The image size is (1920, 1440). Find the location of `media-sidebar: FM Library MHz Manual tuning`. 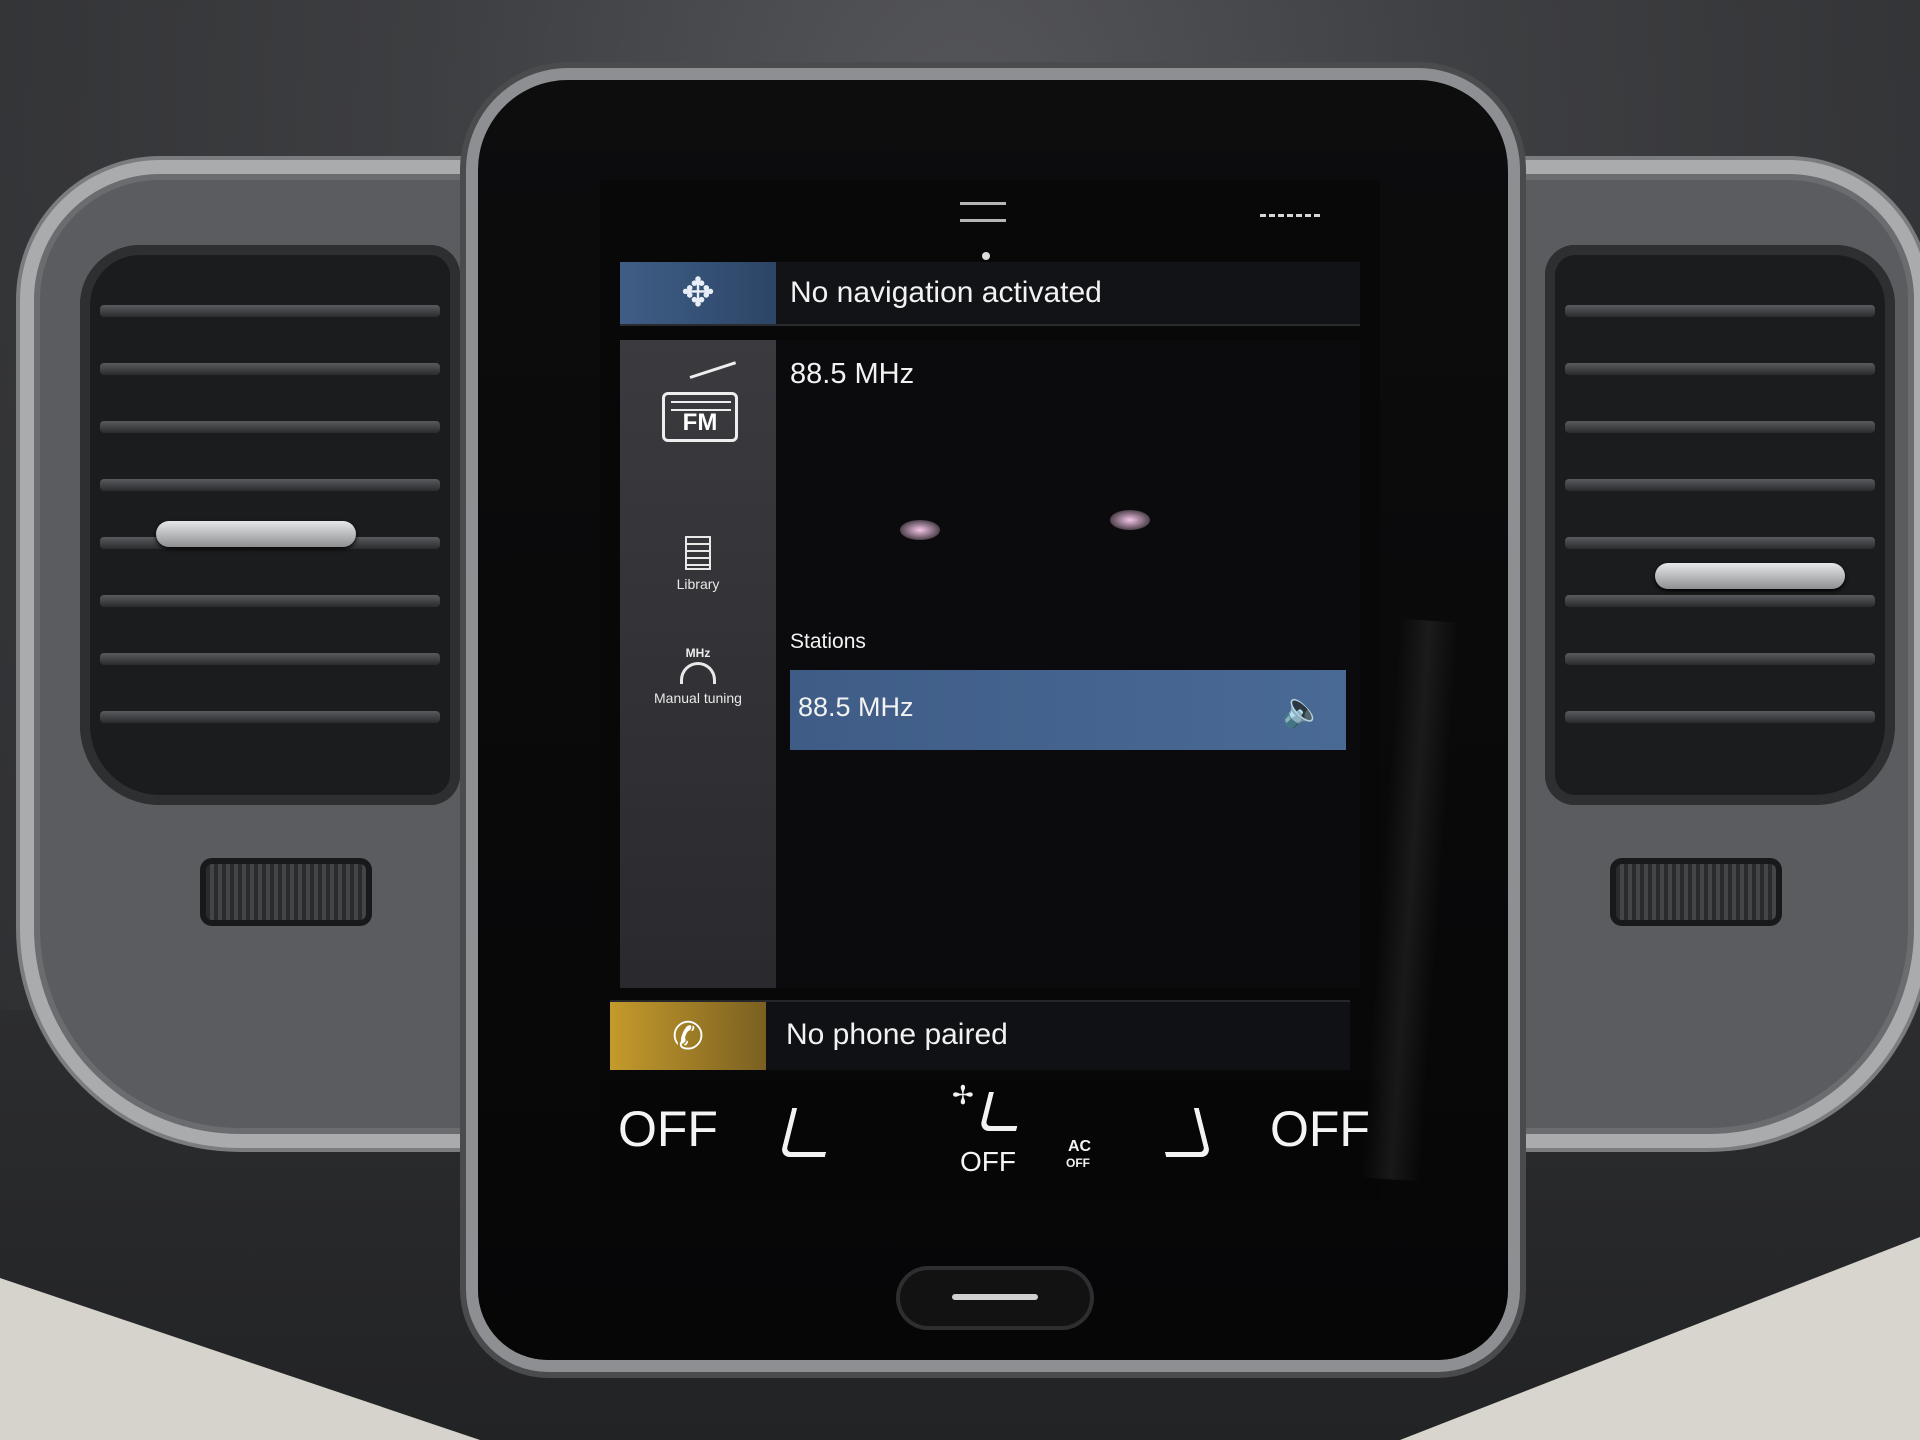

media-sidebar: FM Library MHz Manual tuning is located at coordinates (698, 664).